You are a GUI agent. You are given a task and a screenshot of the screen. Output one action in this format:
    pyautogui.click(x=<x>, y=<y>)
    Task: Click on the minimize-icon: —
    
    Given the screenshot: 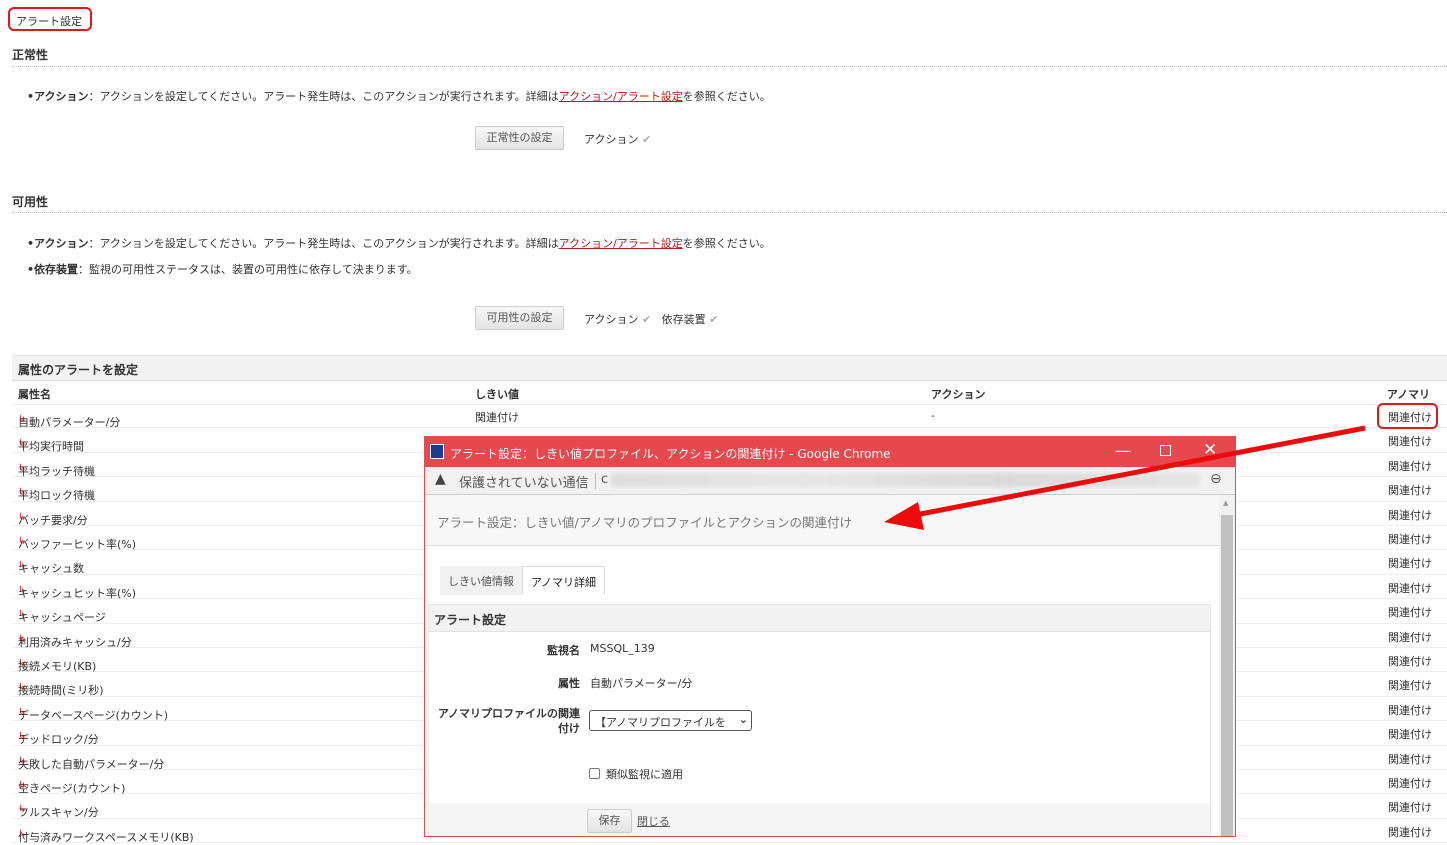 What is the action you would take?
    pyautogui.click(x=1123, y=450)
    